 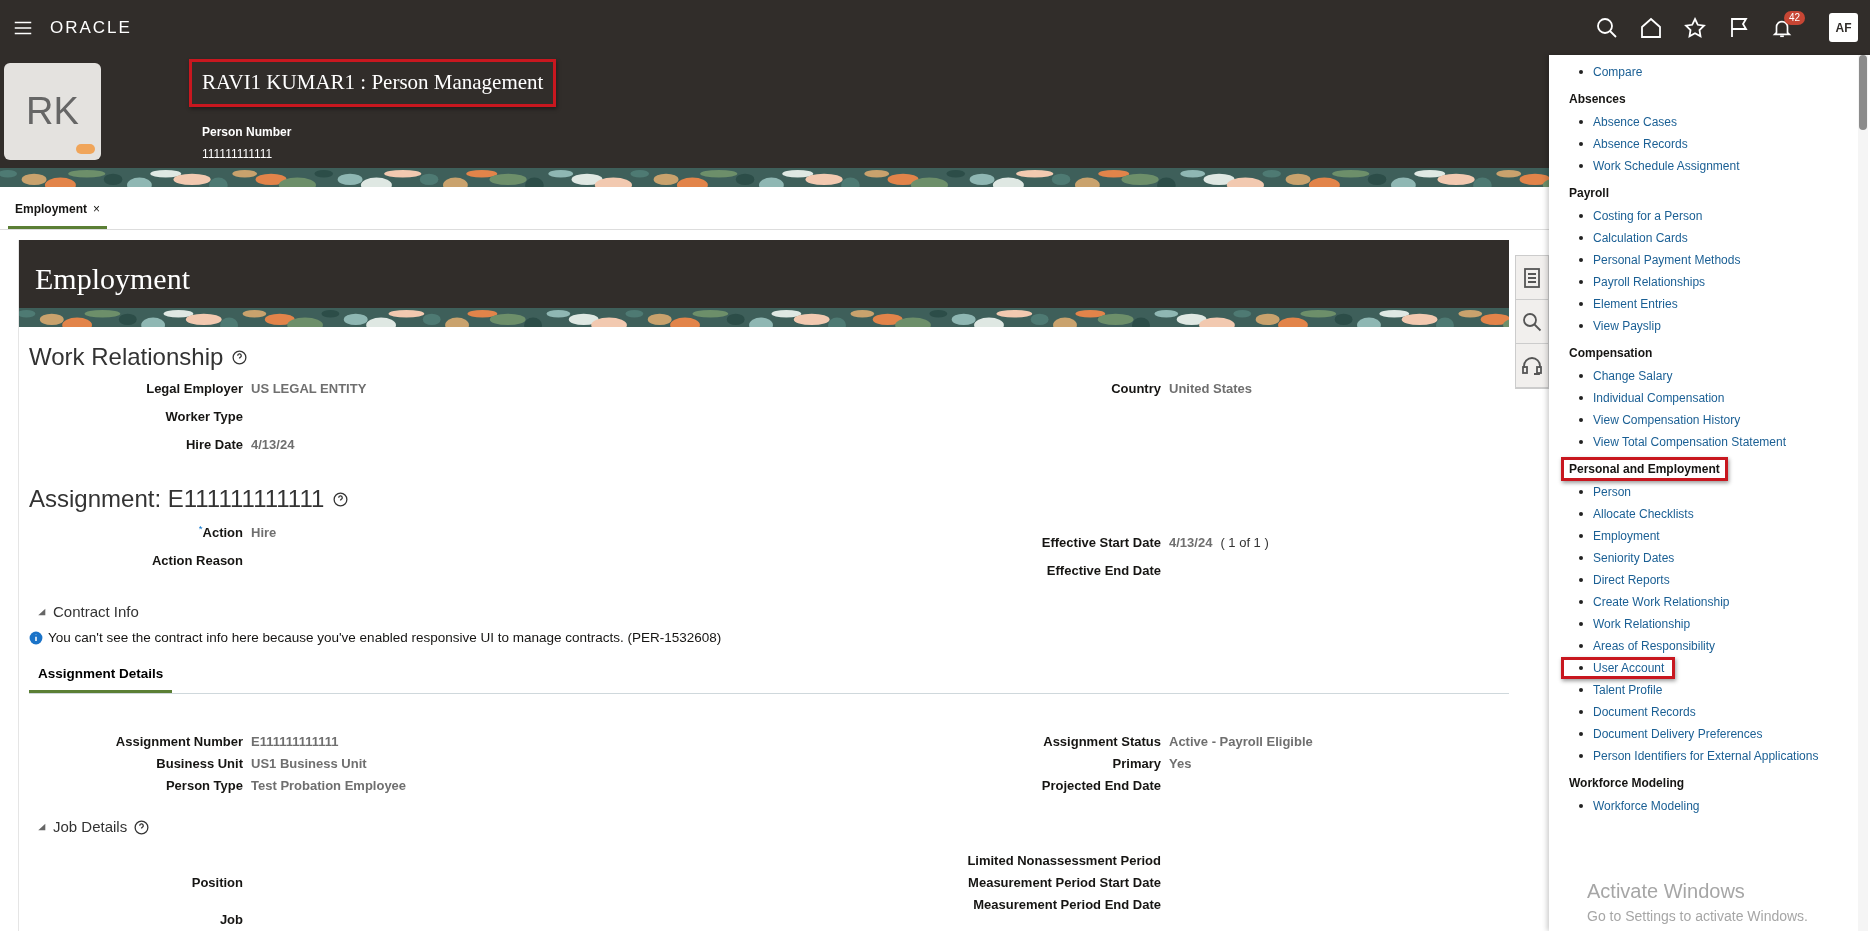 What do you see at coordinates (200, 529) in the screenshot?
I see `required-marker: *` at bounding box center [200, 529].